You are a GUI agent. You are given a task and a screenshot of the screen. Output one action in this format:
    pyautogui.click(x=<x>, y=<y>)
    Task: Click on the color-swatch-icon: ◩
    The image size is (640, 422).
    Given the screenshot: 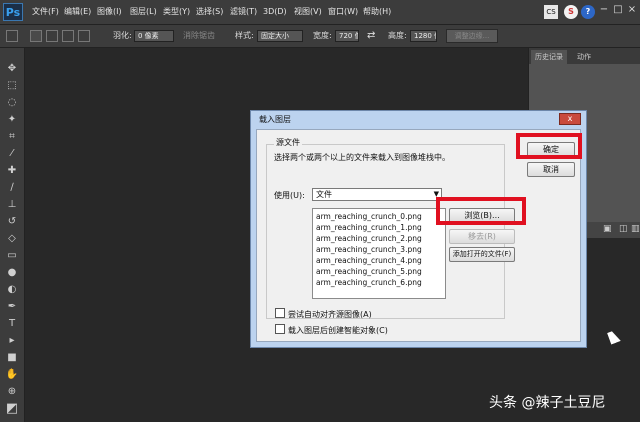 What is the action you would take?
    pyautogui.click(x=12, y=409)
    